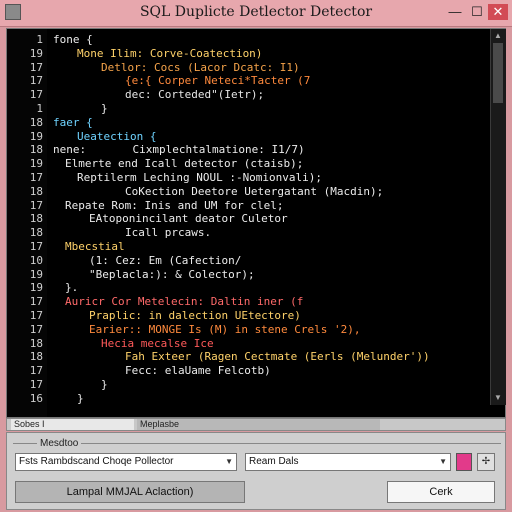 The width and height of the screenshot is (512, 512). Describe the element at coordinates (195, 95) in the screenshot. I see `code-line: dec: Corteded"(Ietr);` at that location.